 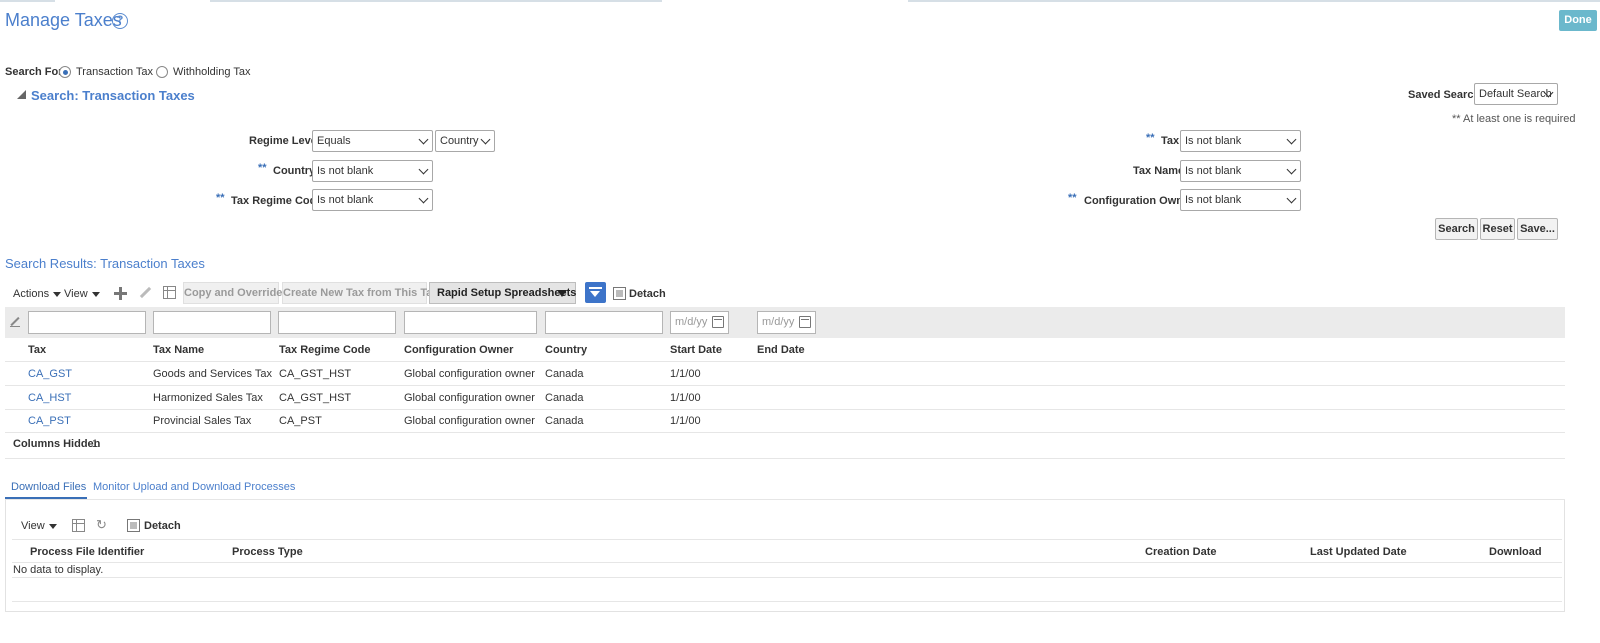 What do you see at coordinates (178, 350) in the screenshot?
I see `column-header-tax-name: Tax Name` at bounding box center [178, 350].